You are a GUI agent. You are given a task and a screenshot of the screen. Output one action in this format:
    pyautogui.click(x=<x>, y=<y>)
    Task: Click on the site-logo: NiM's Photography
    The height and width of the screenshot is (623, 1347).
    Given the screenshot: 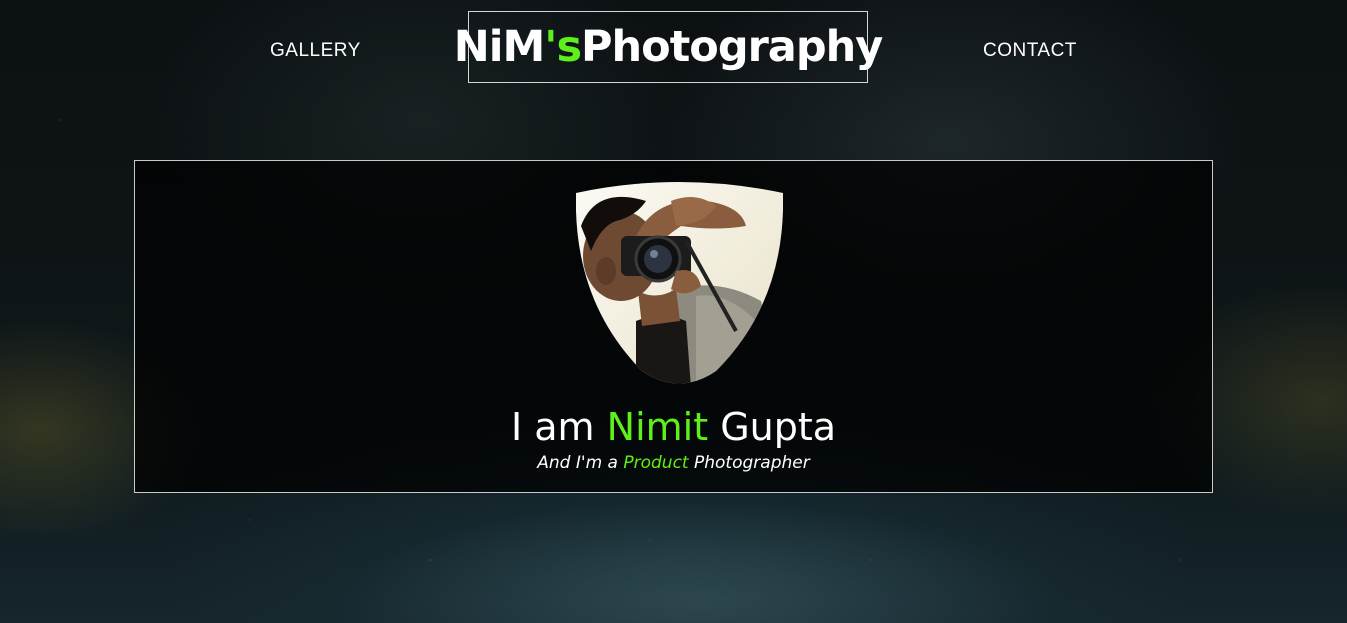 What is the action you would take?
    pyautogui.click(x=668, y=47)
    